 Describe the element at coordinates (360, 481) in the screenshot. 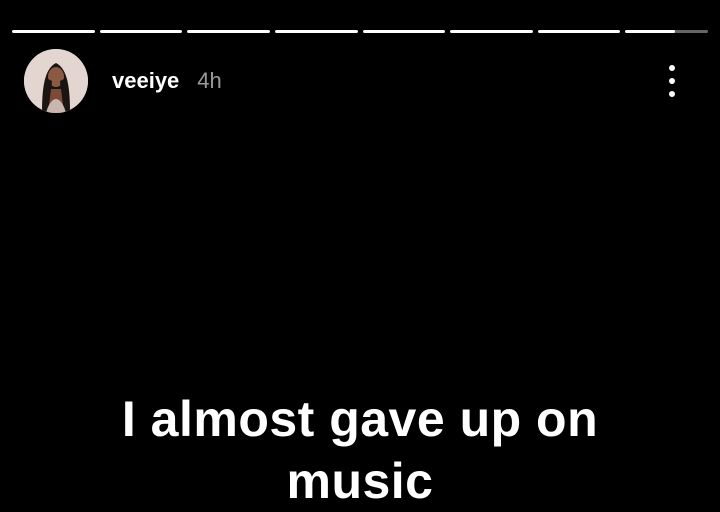

I see `story-text-line: music` at that location.